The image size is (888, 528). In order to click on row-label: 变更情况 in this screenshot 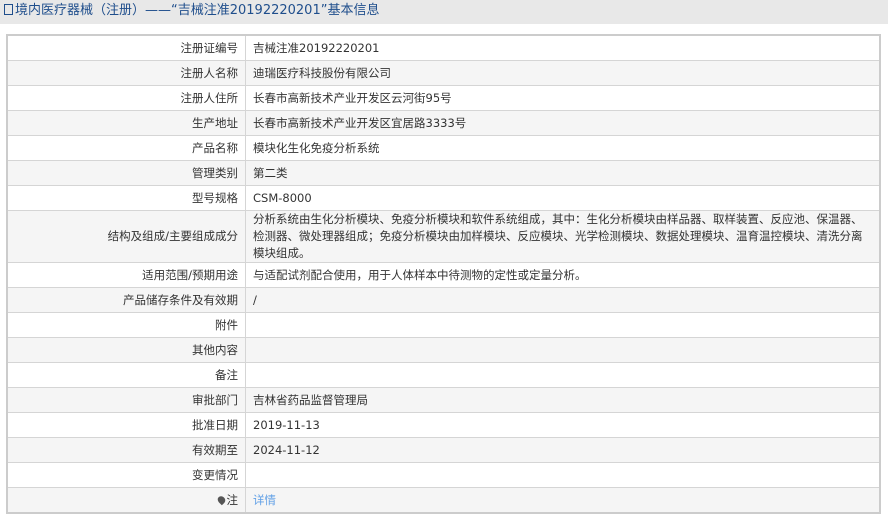, I will do `click(126, 475)`.